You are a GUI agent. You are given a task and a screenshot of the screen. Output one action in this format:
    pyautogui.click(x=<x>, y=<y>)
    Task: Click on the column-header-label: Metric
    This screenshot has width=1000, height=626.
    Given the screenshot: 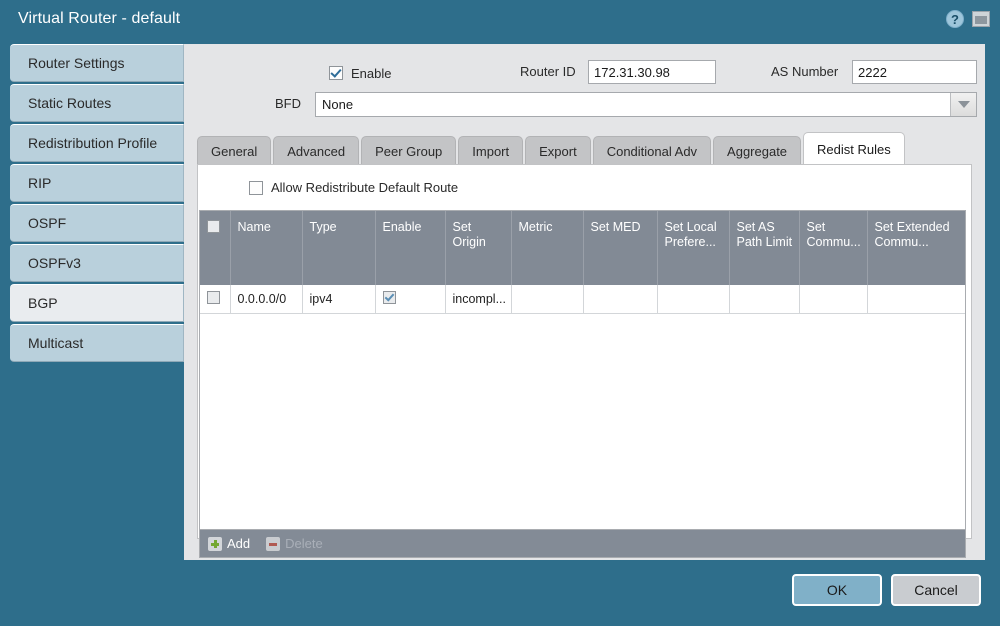 What is the action you would take?
    pyautogui.click(x=535, y=227)
    